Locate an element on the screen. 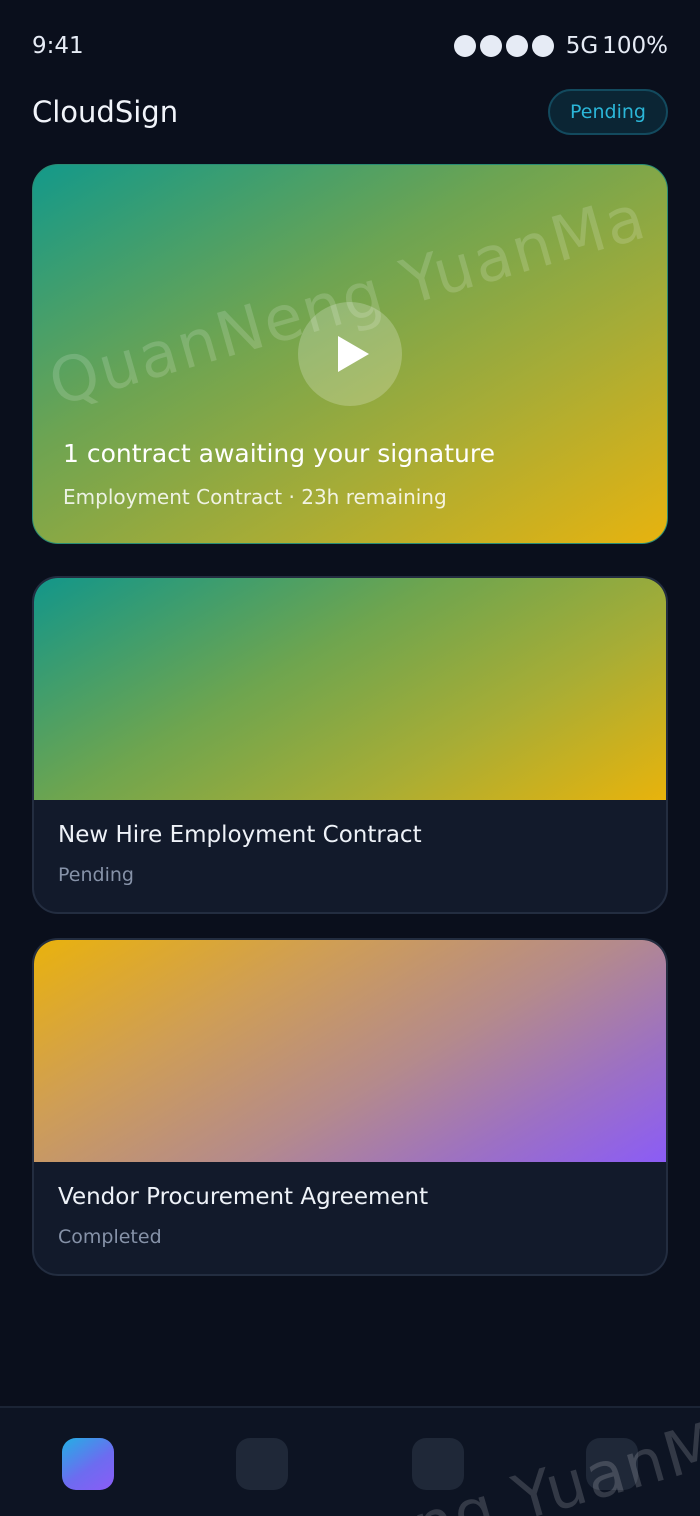 The width and height of the screenshot is (700, 1516). status-filter-pill: Pending is located at coordinates (608, 112).